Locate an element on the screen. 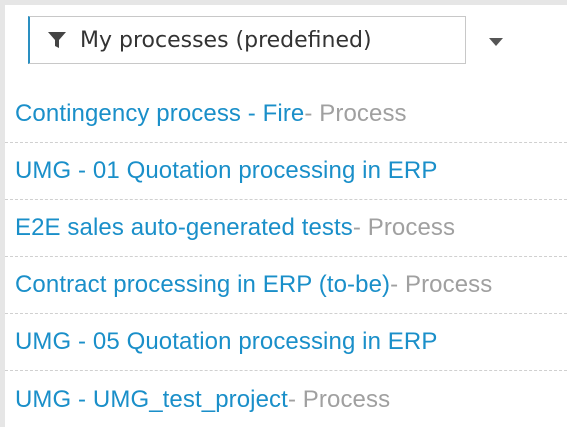  list-item: E2E sales auto-generated tests - Process is located at coordinates (286, 228).